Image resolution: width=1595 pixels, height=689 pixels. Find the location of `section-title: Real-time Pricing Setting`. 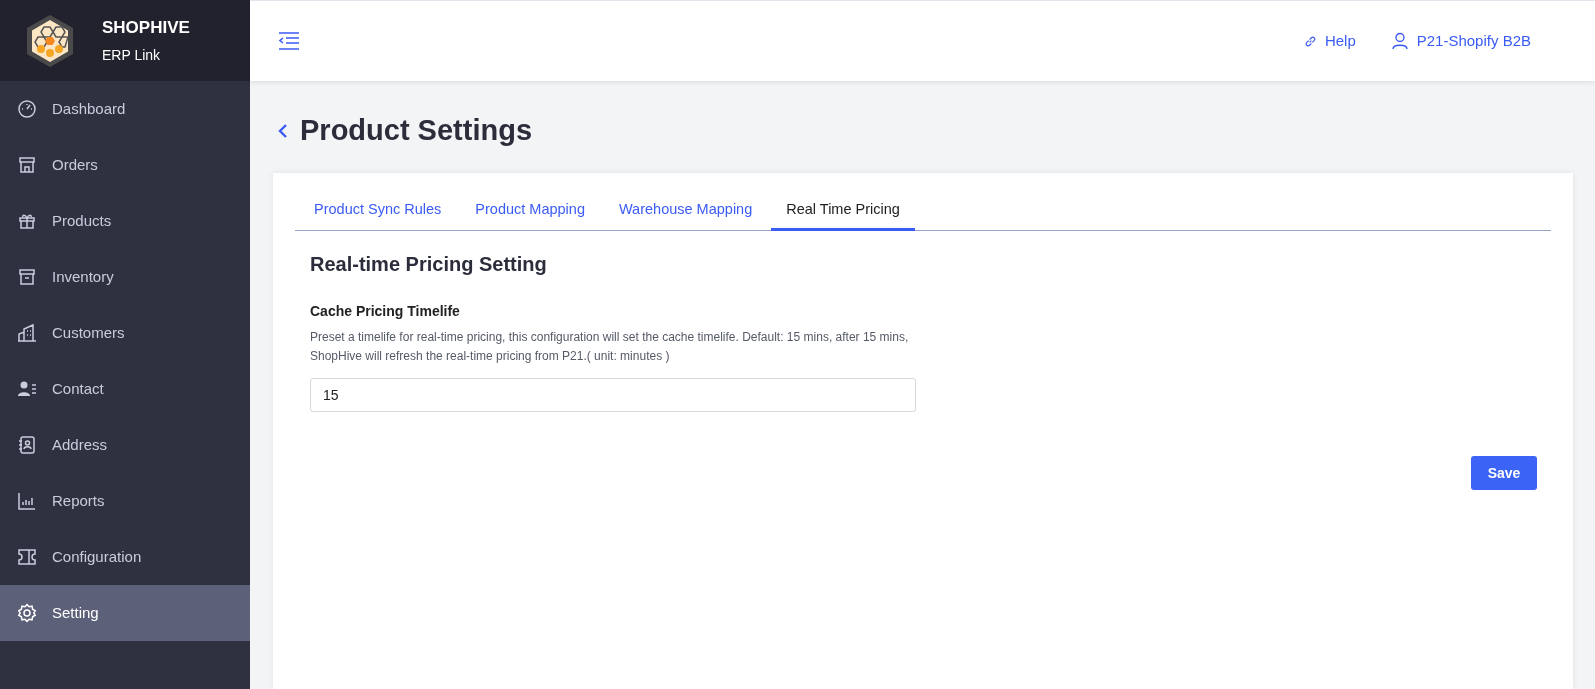

section-title: Real-time Pricing Setting is located at coordinates (429, 265).